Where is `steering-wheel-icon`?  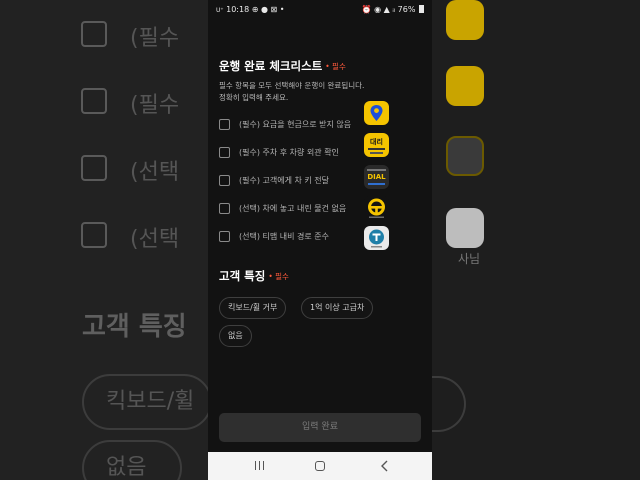 steering-wheel-icon is located at coordinates (376, 208).